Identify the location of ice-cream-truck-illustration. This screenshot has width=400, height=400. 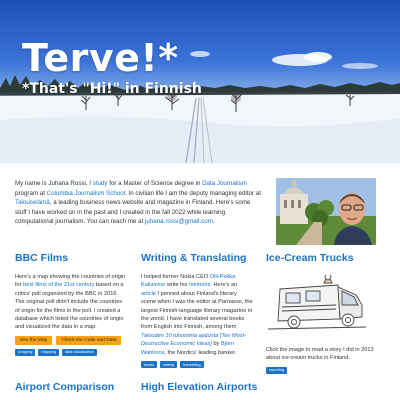
(318, 304).